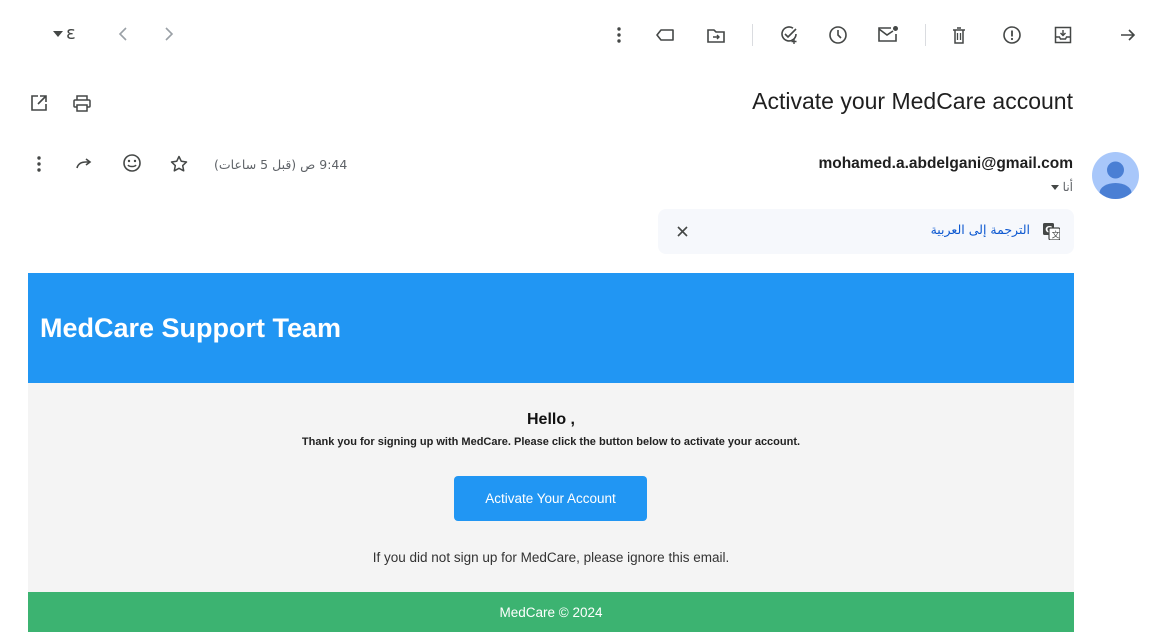 The width and height of the screenshot is (1153, 632). I want to click on email-footer: MedCare © 2024, so click(551, 612).